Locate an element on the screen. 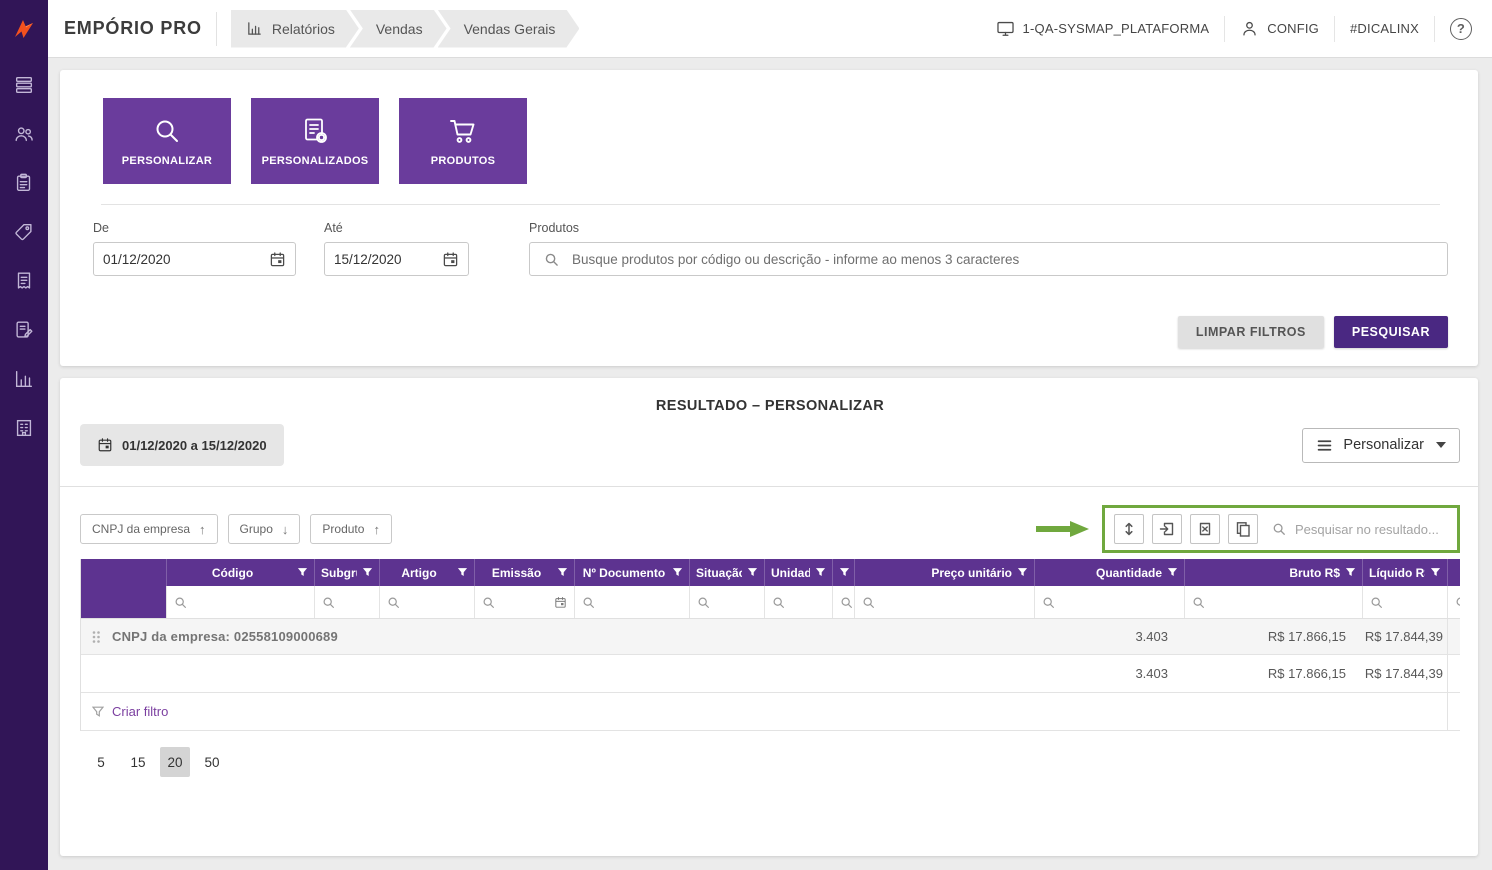  logo-icon is located at coordinates (24, 29).